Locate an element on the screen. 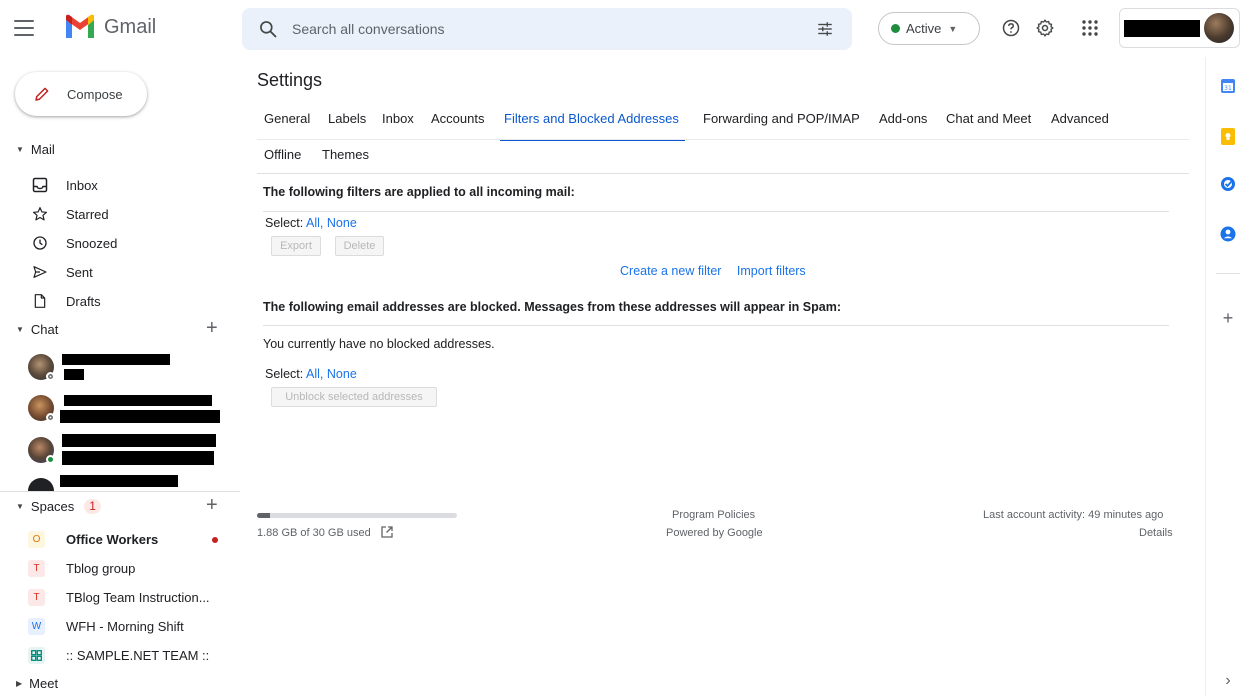 The height and width of the screenshot is (696, 1250). space-item: T Tblog group is located at coordinates (131, 568).